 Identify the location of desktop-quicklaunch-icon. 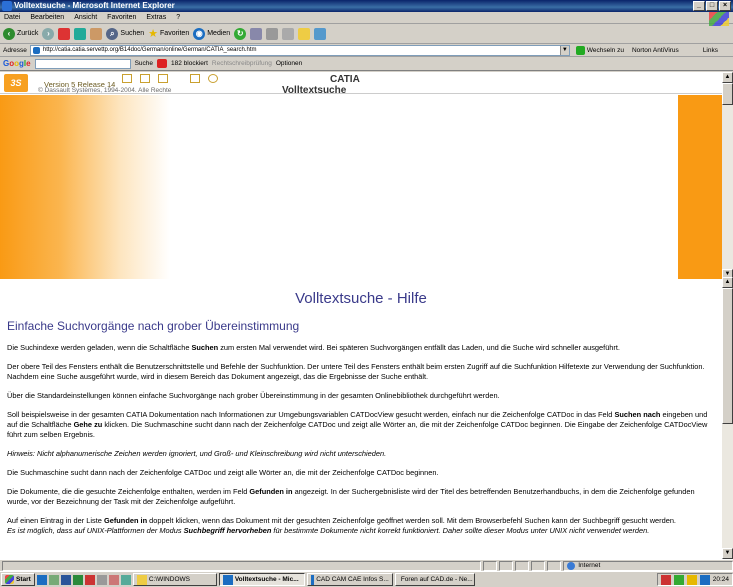
(53, 579).